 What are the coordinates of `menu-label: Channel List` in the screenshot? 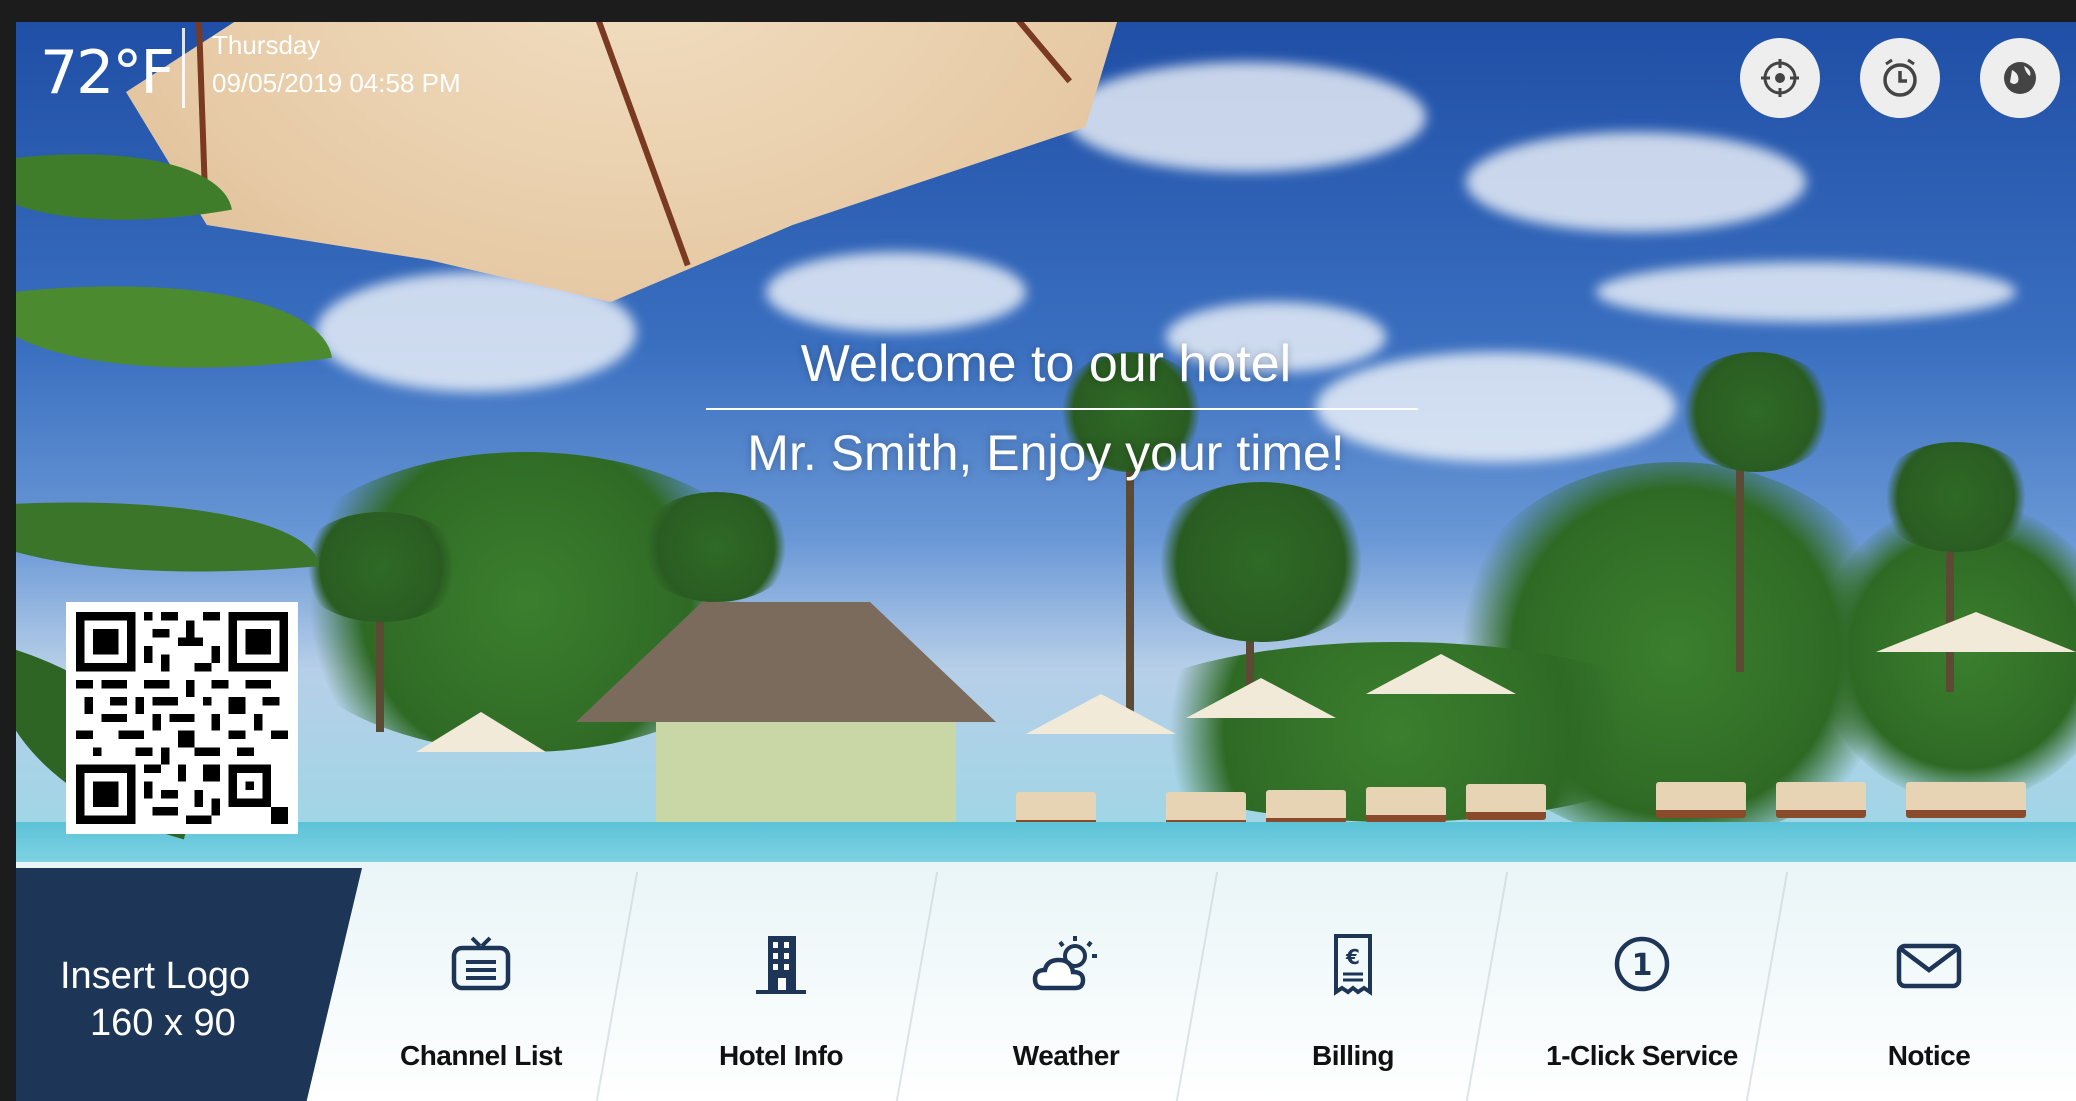 It's located at (481, 1055).